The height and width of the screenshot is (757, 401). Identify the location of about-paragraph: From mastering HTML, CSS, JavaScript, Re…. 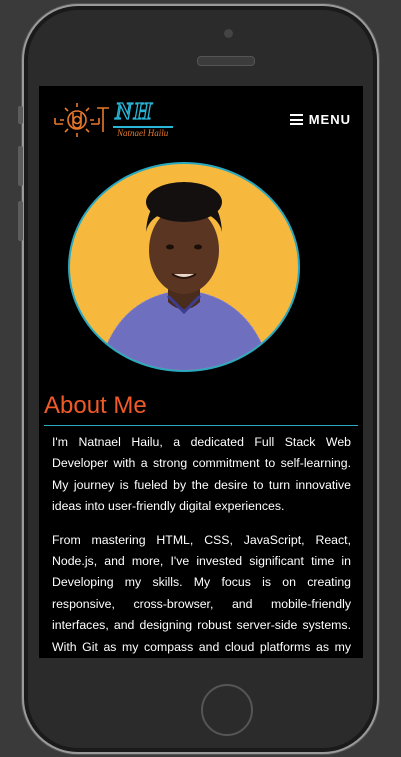
(201, 593).